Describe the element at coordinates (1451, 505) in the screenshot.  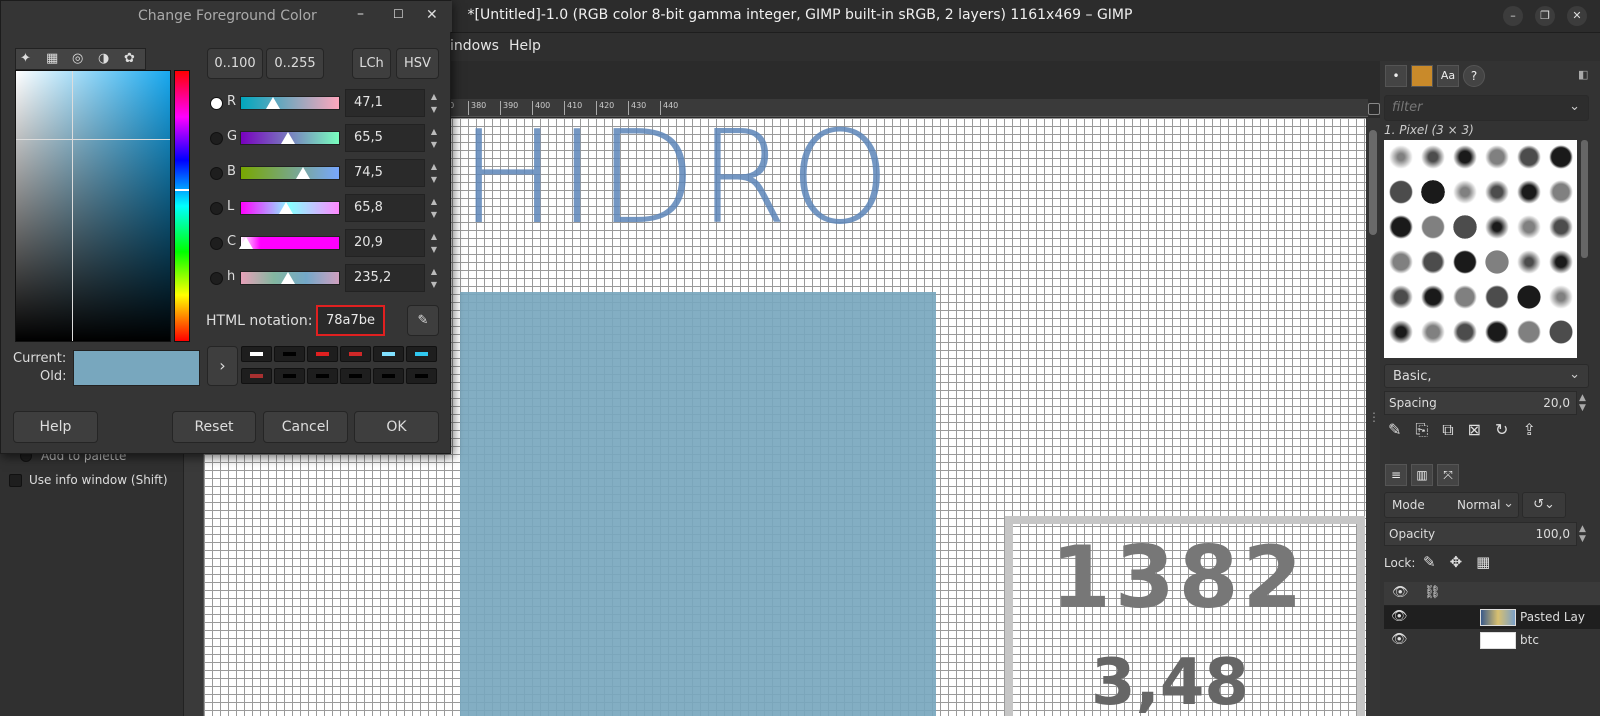
I see `layer-mode-select: Mode Normal ⌄` at that location.